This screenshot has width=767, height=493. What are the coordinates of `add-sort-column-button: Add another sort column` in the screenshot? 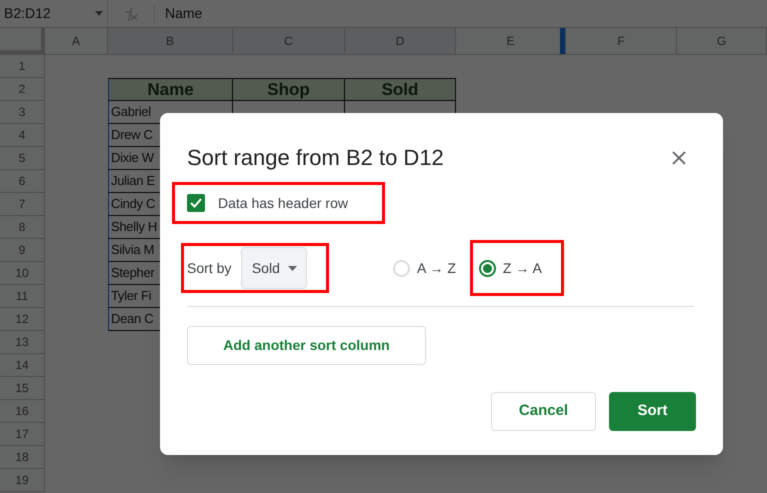 It's located at (306, 345).